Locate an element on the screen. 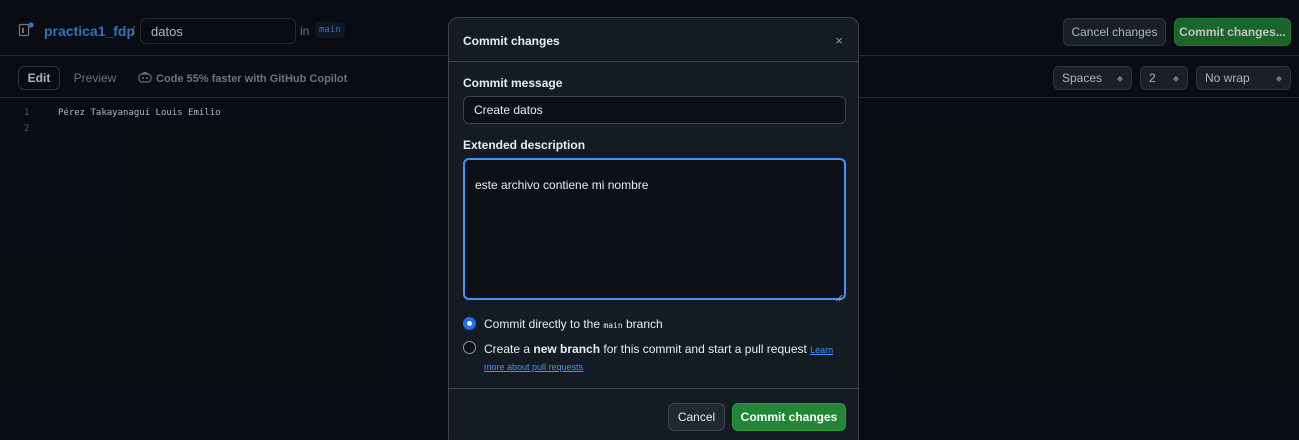 The height and width of the screenshot is (440, 1299). extended-description-label: Extended description is located at coordinates (524, 145).